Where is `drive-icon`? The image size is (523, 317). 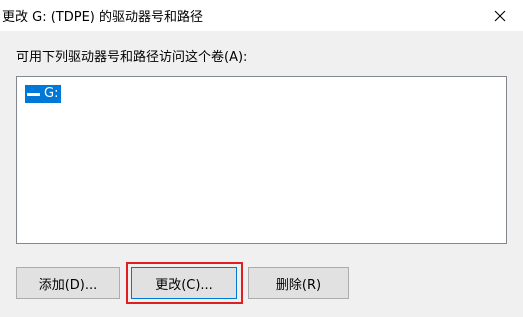
drive-icon is located at coordinates (33, 94).